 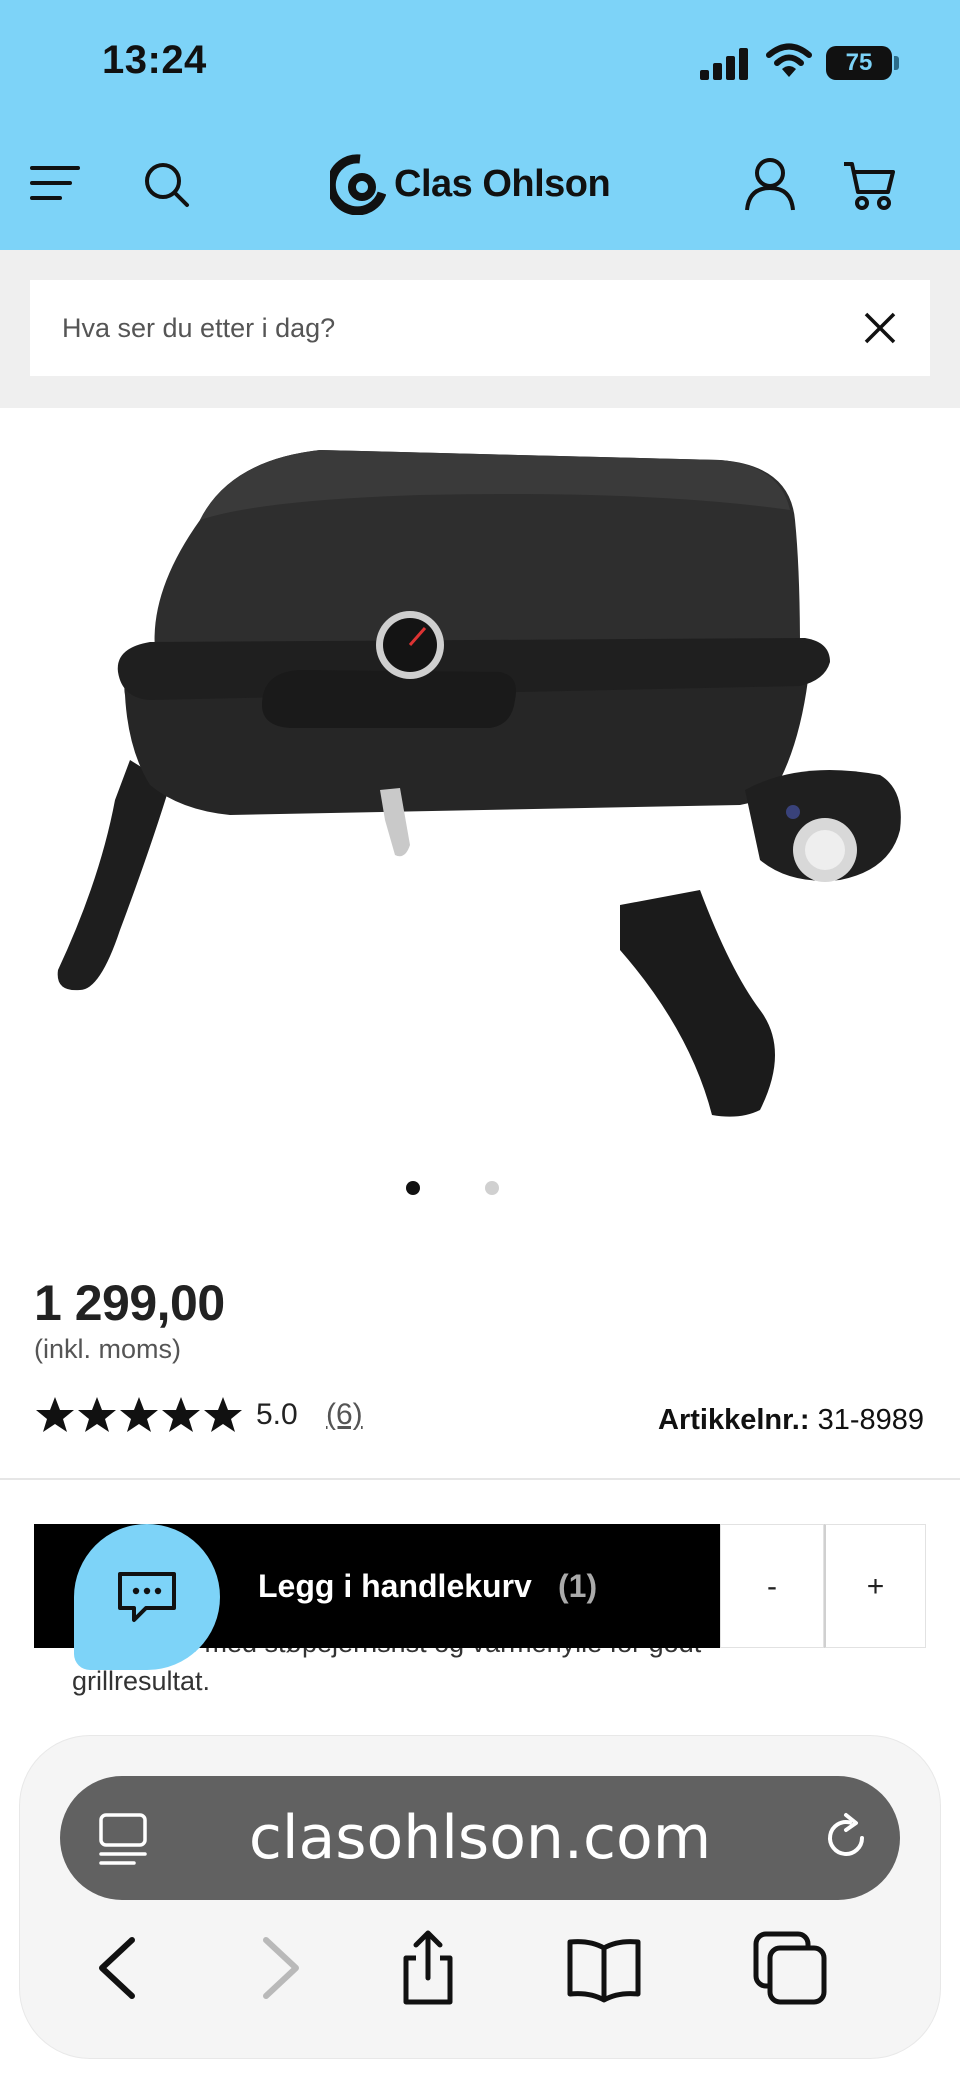 I want to click on review-count-link: (6), so click(x=344, y=1415).